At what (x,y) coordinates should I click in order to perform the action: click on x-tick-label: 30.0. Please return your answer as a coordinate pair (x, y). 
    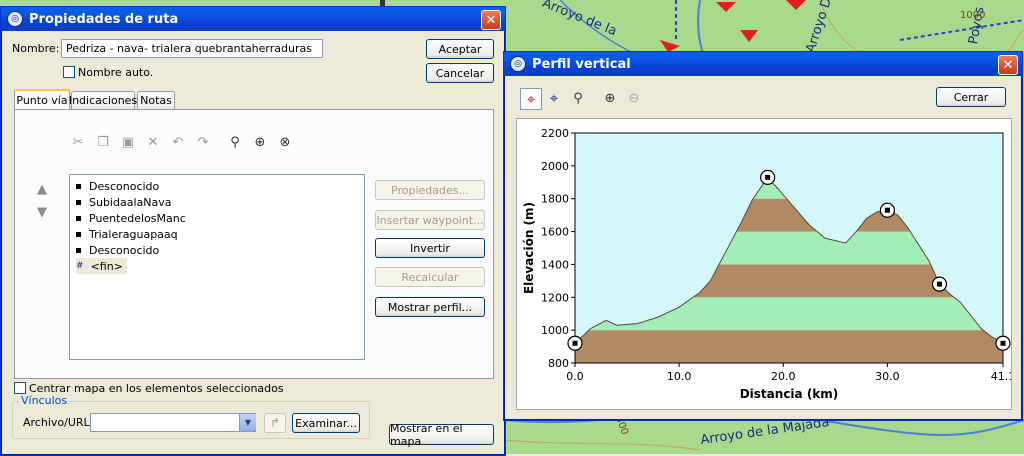
    Looking at the image, I should click on (887, 376).